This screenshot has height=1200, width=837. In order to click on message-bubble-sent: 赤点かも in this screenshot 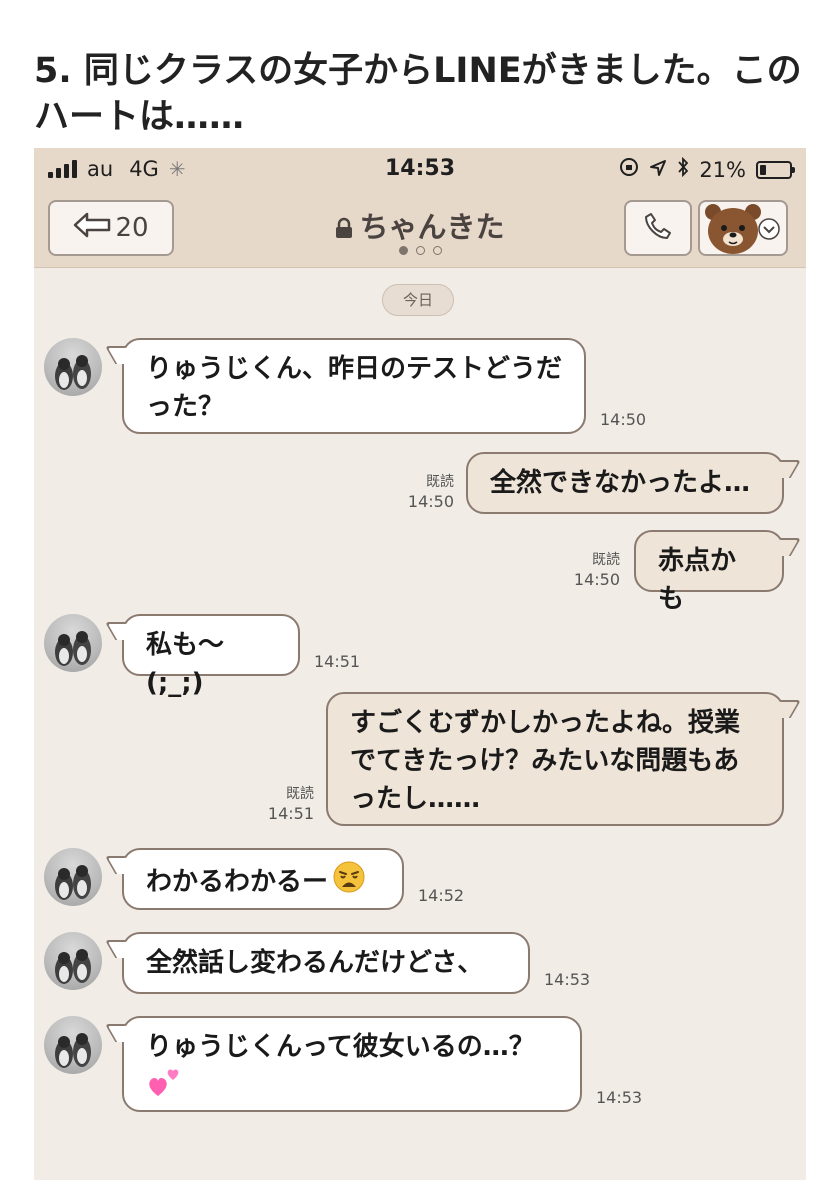, I will do `click(709, 572)`.